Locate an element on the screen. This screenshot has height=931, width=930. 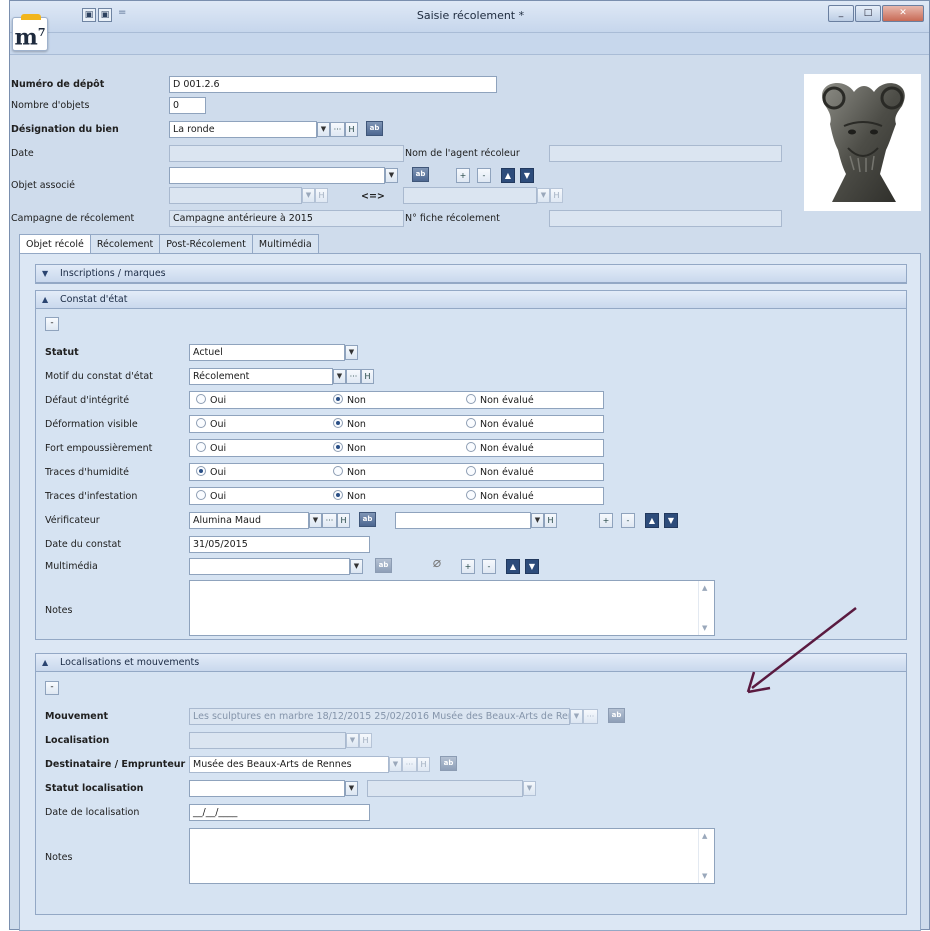
campagne-field: Campagne antérieure à 2015 is located at coordinates (286, 218).